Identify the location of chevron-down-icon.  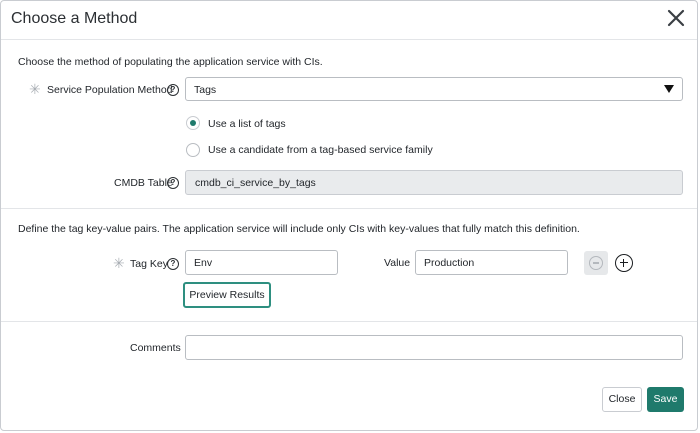
(669, 89).